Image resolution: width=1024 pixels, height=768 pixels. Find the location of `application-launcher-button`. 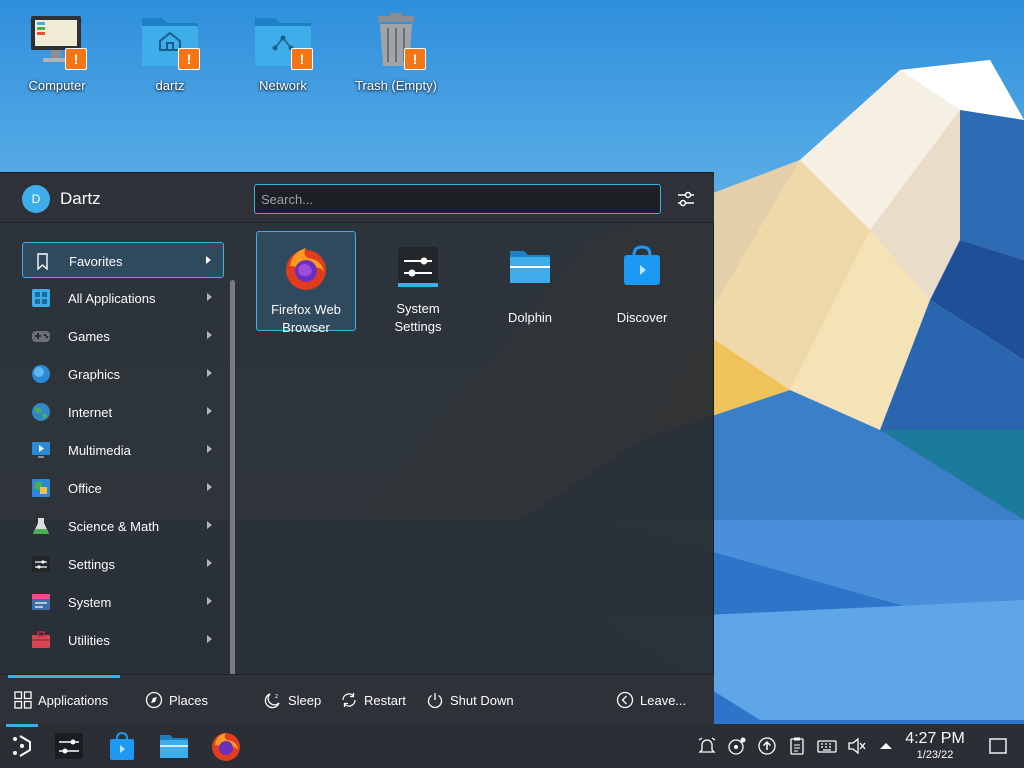

application-launcher-button is located at coordinates (22, 746).